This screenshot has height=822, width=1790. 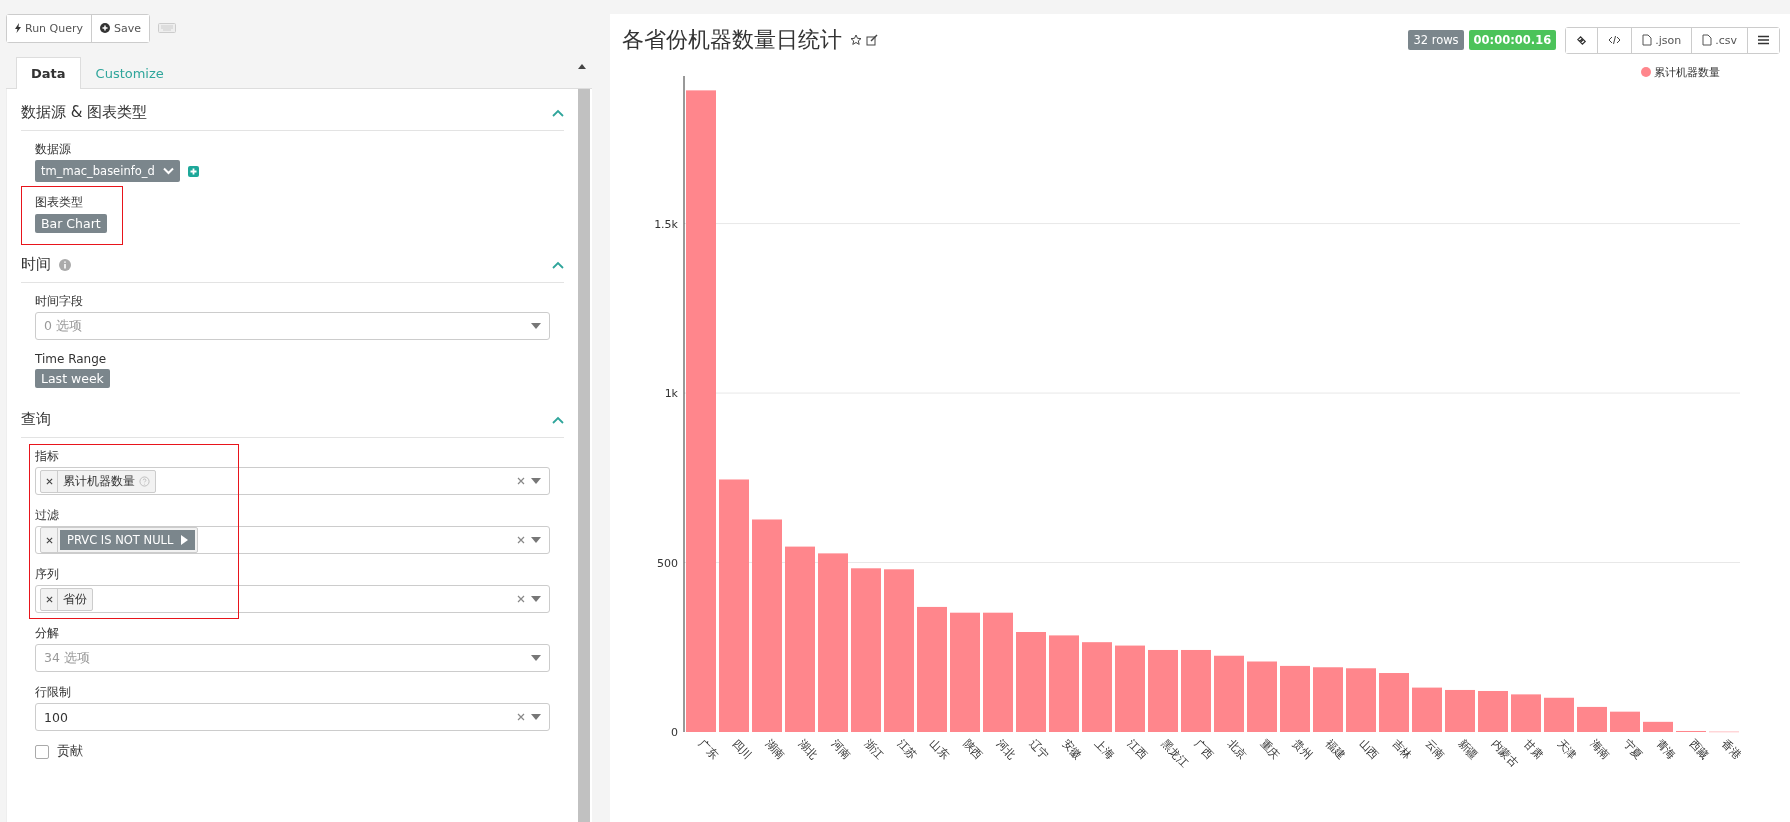 What do you see at coordinates (1402, 749) in the screenshot?
I see `x-tick-label: 吉林` at bounding box center [1402, 749].